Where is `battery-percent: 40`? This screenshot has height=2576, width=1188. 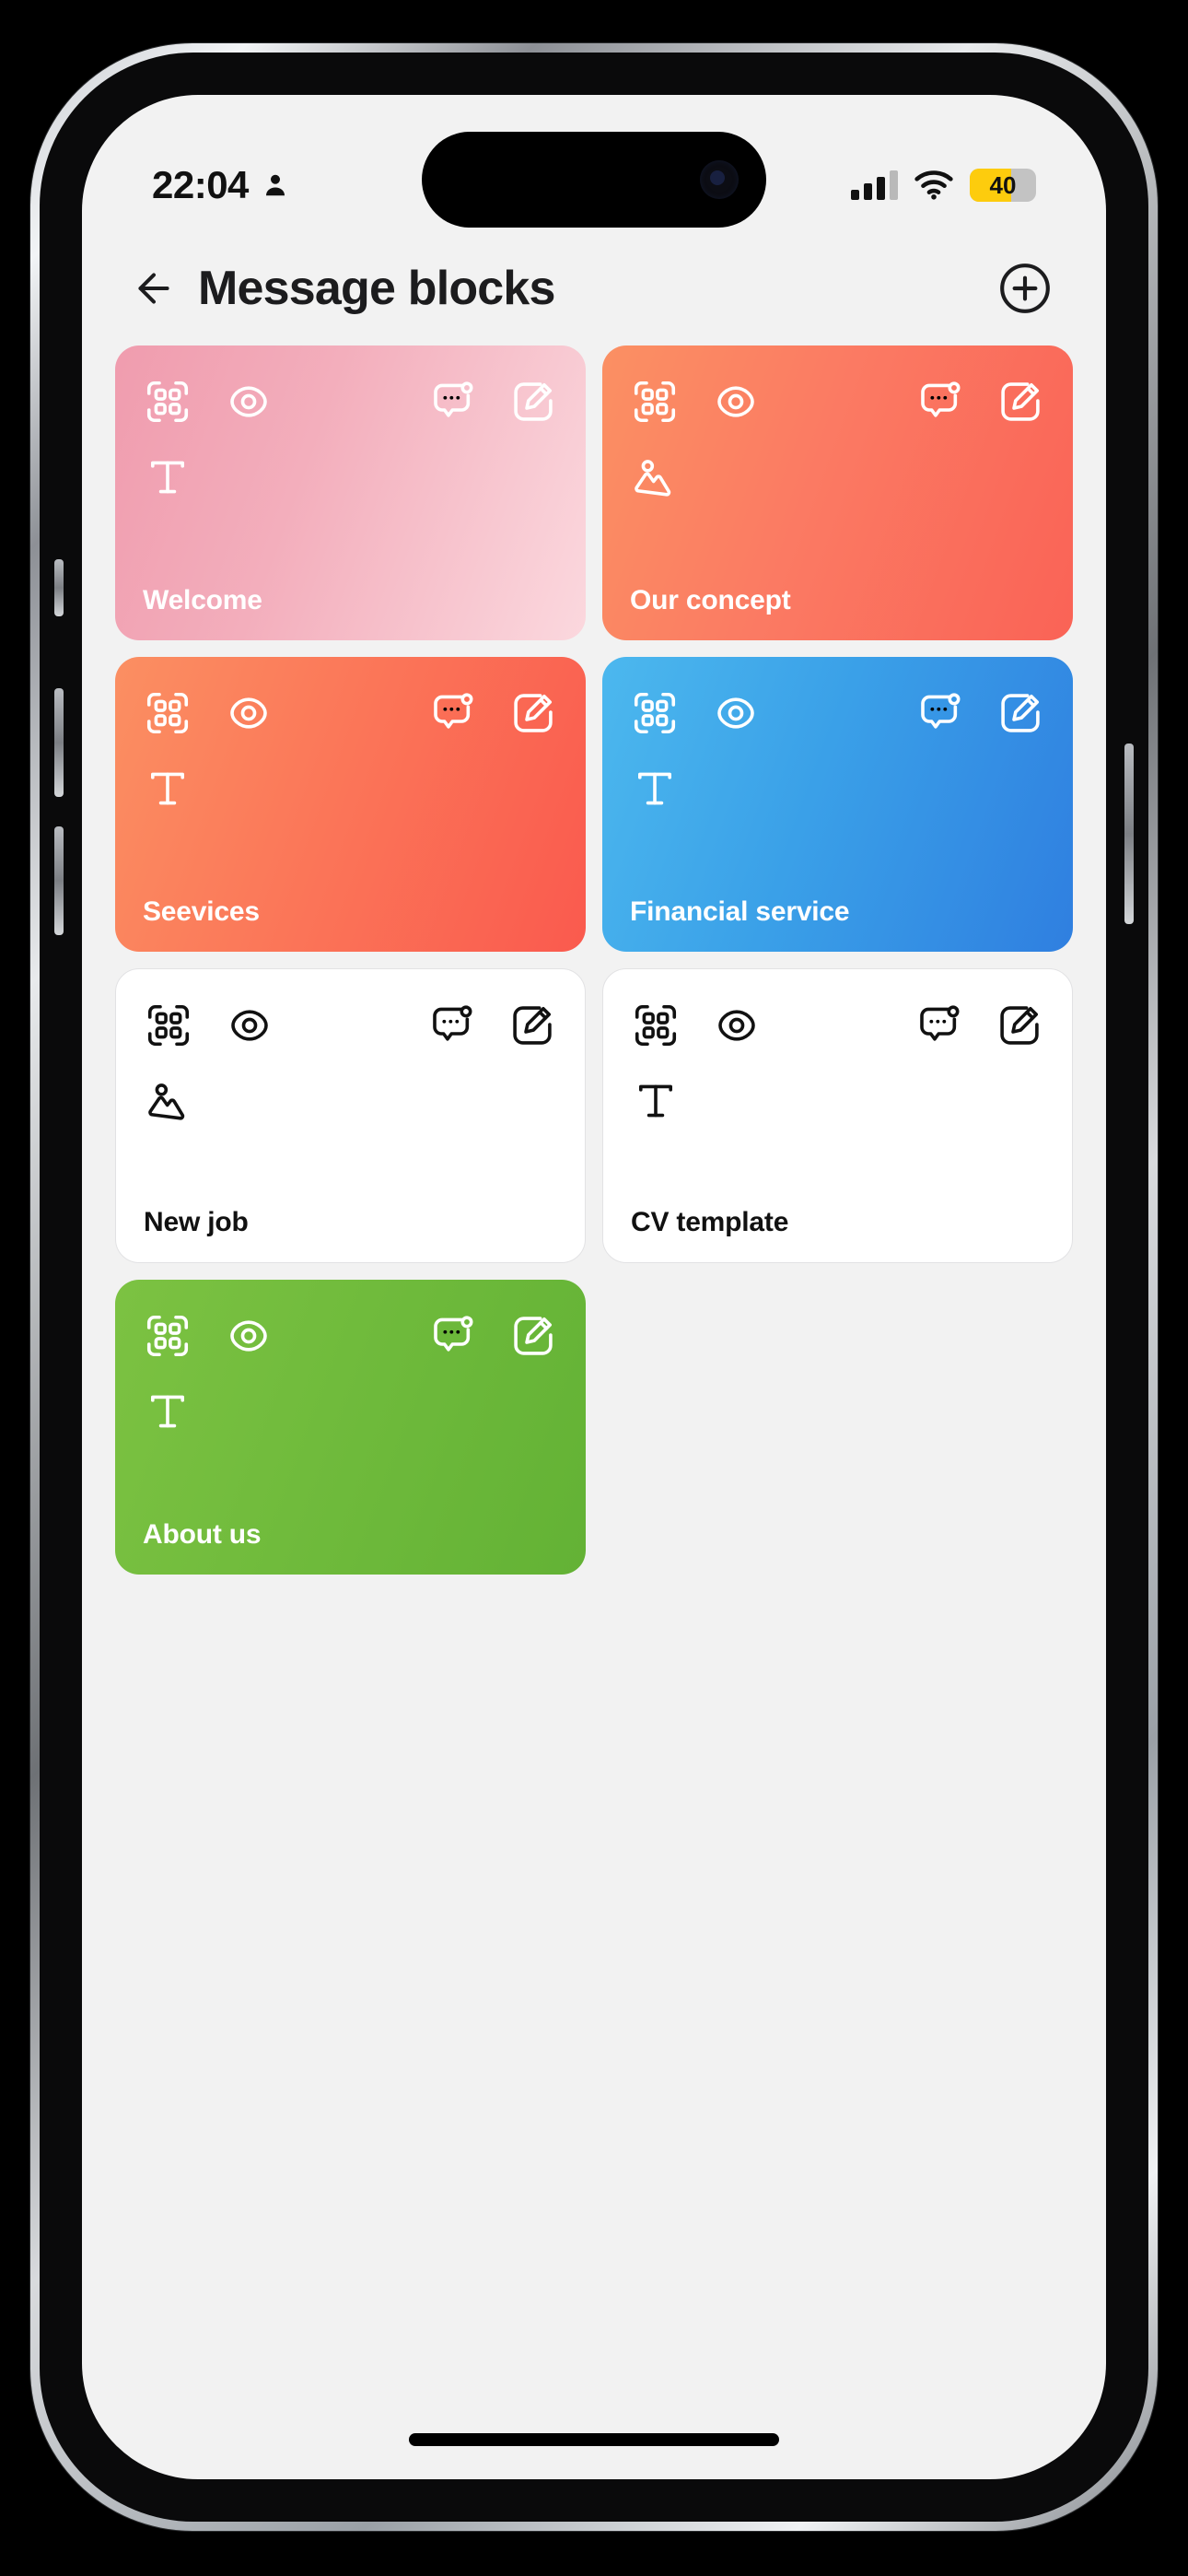 battery-percent: 40 is located at coordinates (1003, 185).